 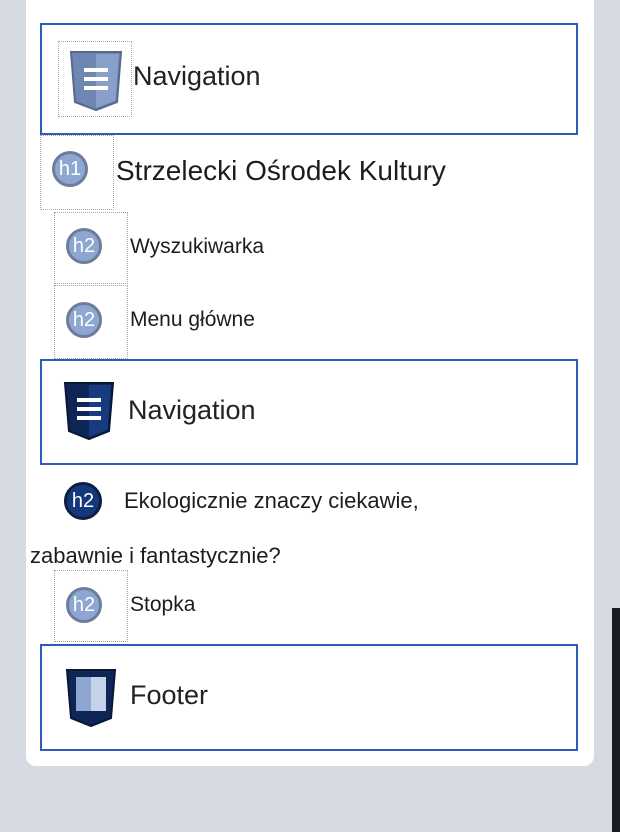 What do you see at coordinates (309, 79) in the screenshot?
I see `landmark-navigation-1: Navigation` at bounding box center [309, 79].